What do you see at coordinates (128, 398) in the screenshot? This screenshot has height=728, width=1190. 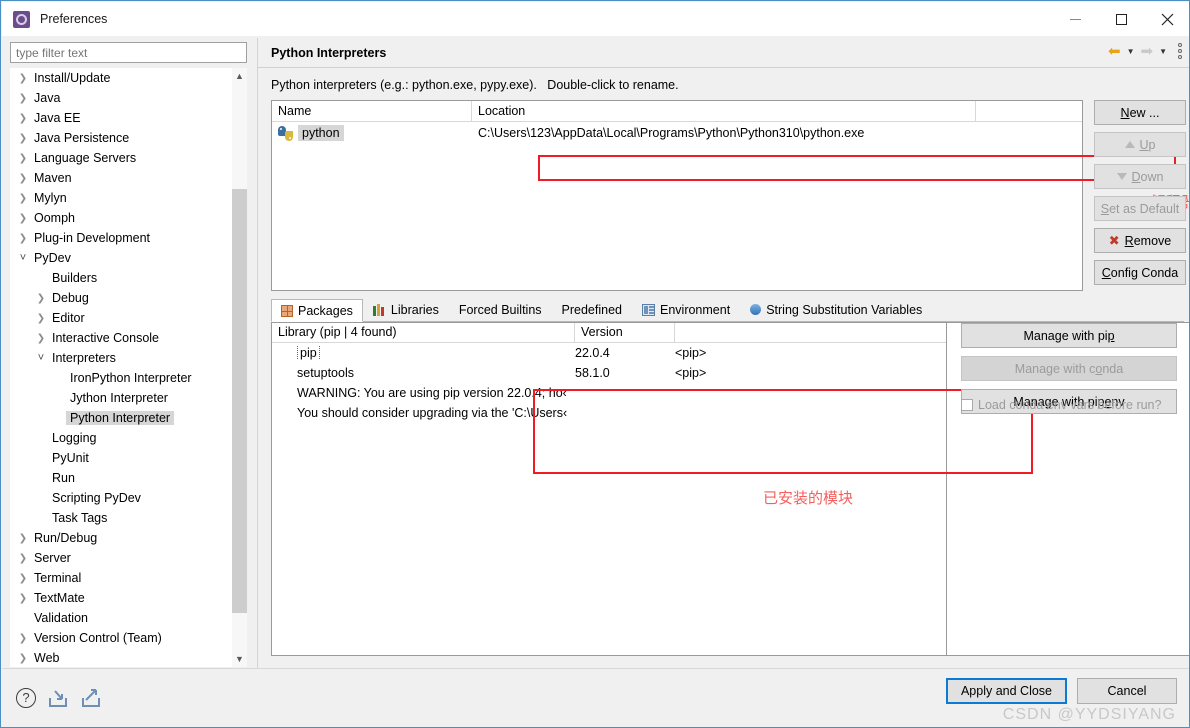 I see `sidebar-item-jython-interpreter: Jython Interpreter` at bounding box center [128, 398].